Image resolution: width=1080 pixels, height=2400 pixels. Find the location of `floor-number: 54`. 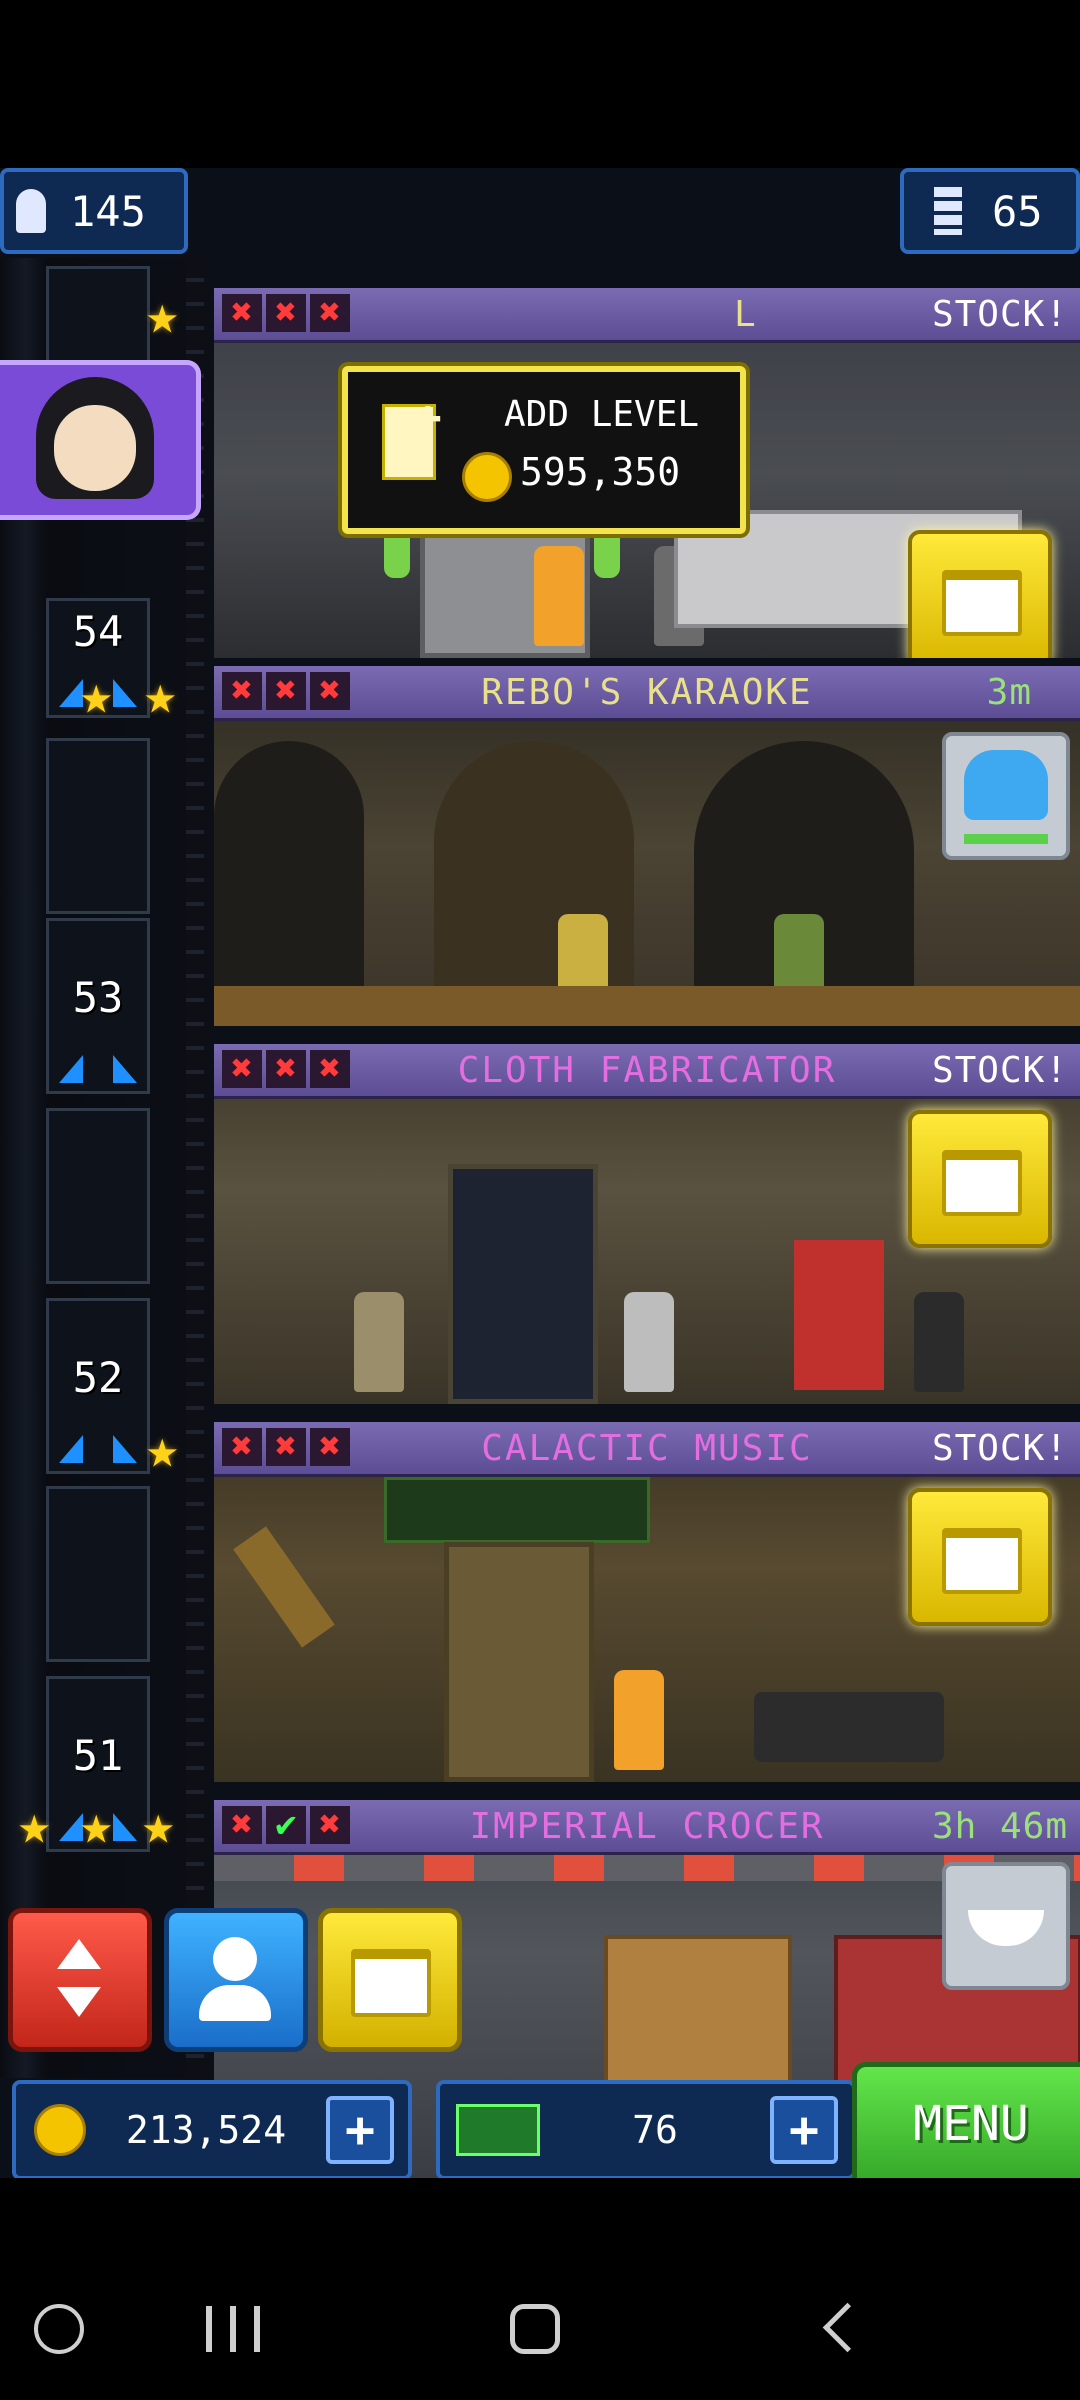

floor-number: 54 is located at coordinates (98, 631).